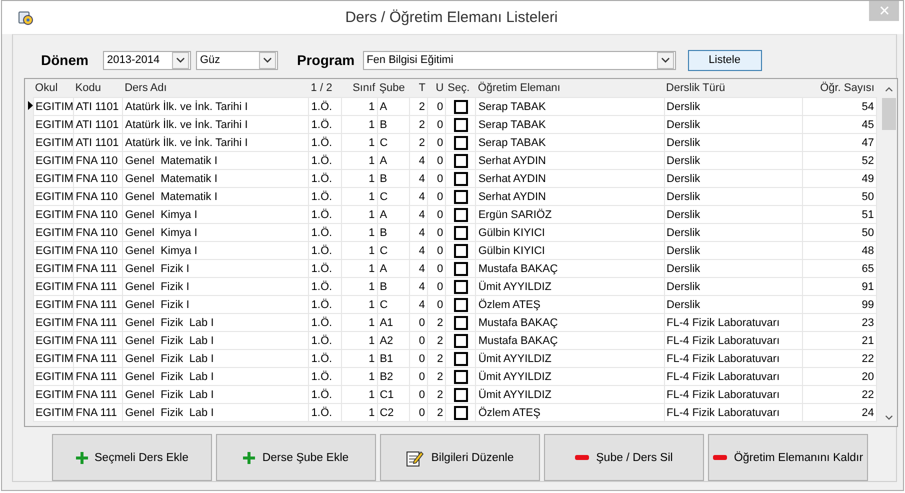 The height and width of the screenshot is (493, 905). I want to click on chevron-down-icon, so click(180, 60).